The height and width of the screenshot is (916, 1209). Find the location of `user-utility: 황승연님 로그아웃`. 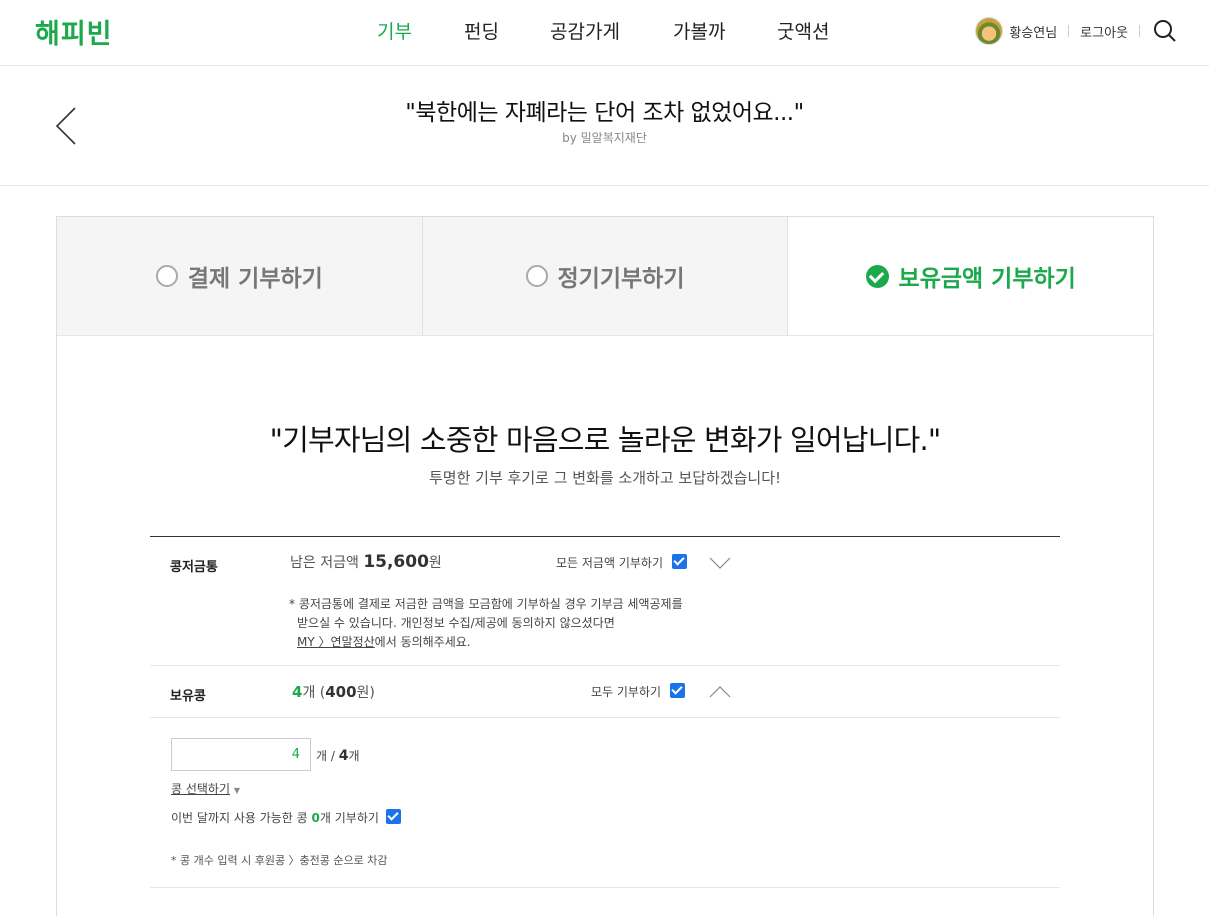

user-utility: 황승연님 로그아웃 is located at coordinates (1076, 31).